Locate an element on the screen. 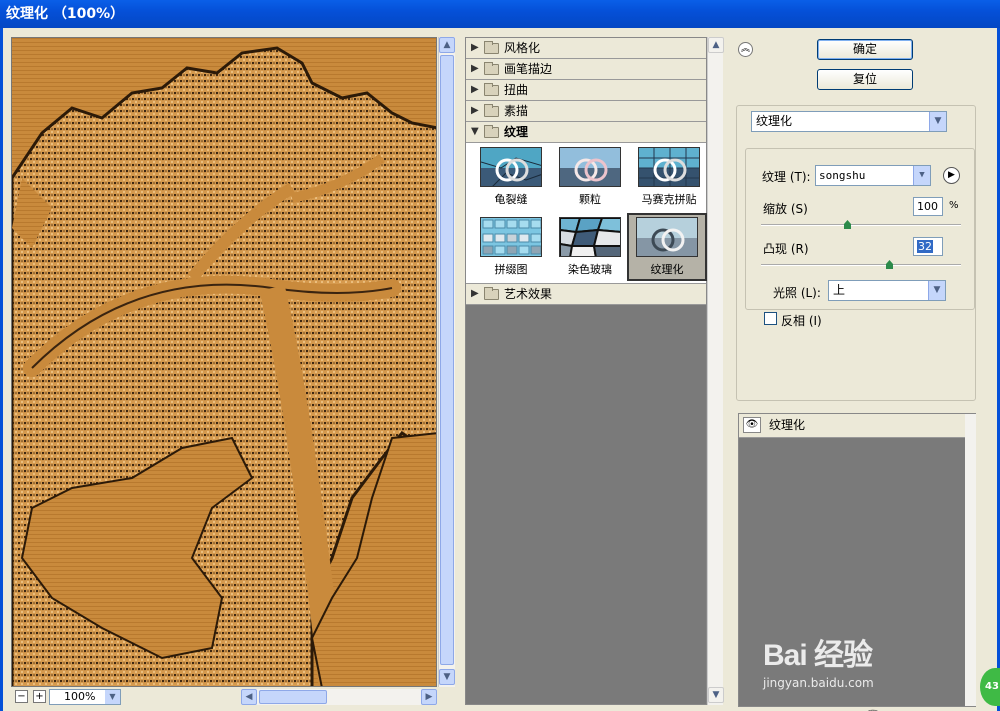  filter-thumb-craquelure: 龟裂缝 is located at coordinates (511, 179).